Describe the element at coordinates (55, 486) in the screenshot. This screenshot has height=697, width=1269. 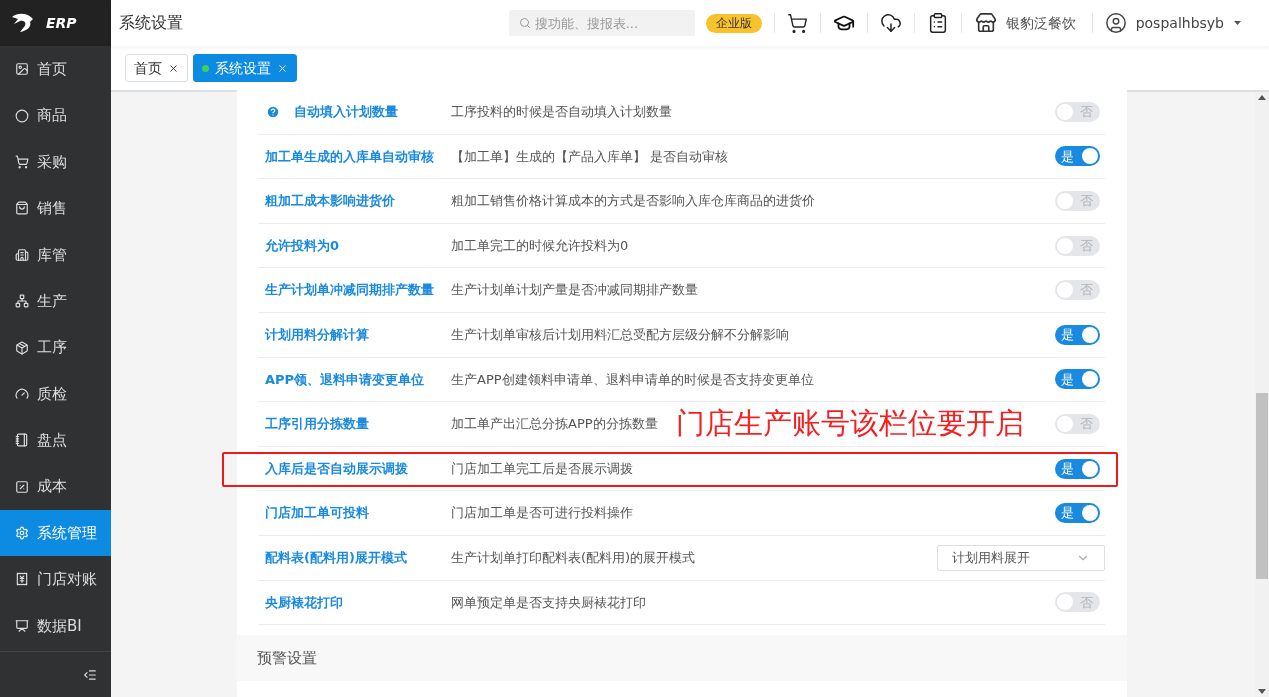
I see `sidebar-item: 成本` at that location.